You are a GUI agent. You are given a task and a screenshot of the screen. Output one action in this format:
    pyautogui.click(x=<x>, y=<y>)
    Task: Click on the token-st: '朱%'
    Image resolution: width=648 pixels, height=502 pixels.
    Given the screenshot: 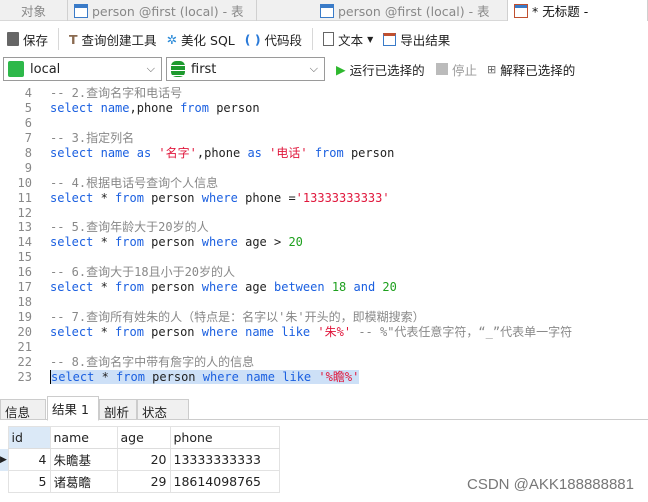 What is the action you would take?
    pyautogui.click(x=334, y=332)
    